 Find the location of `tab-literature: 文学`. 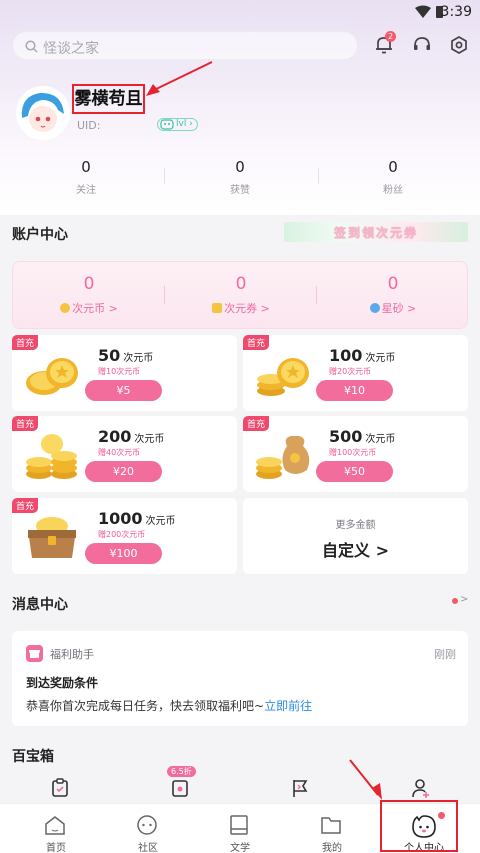

tab-literature: 文学 is located at coordinates (240, 828).